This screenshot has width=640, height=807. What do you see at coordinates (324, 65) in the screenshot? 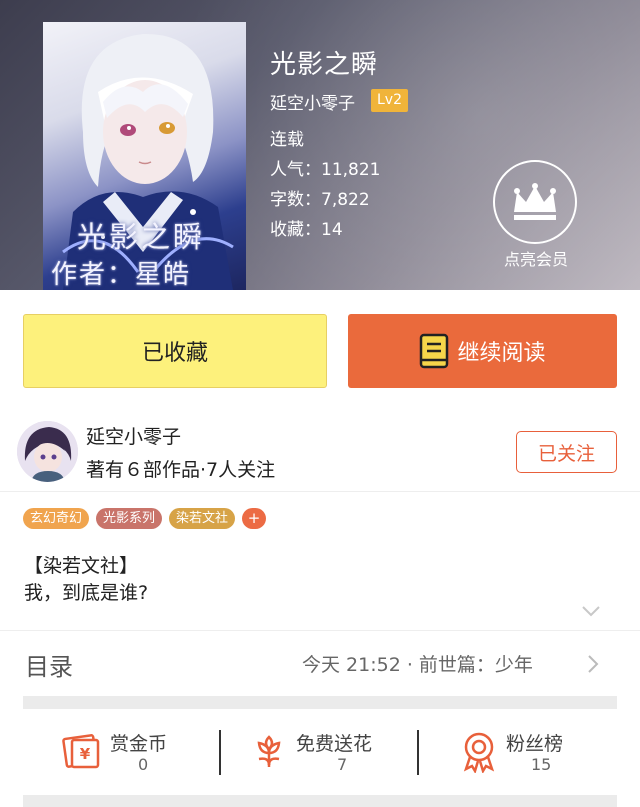
I see `book-title: 光影之瞬` at bounding box center [324, 65].